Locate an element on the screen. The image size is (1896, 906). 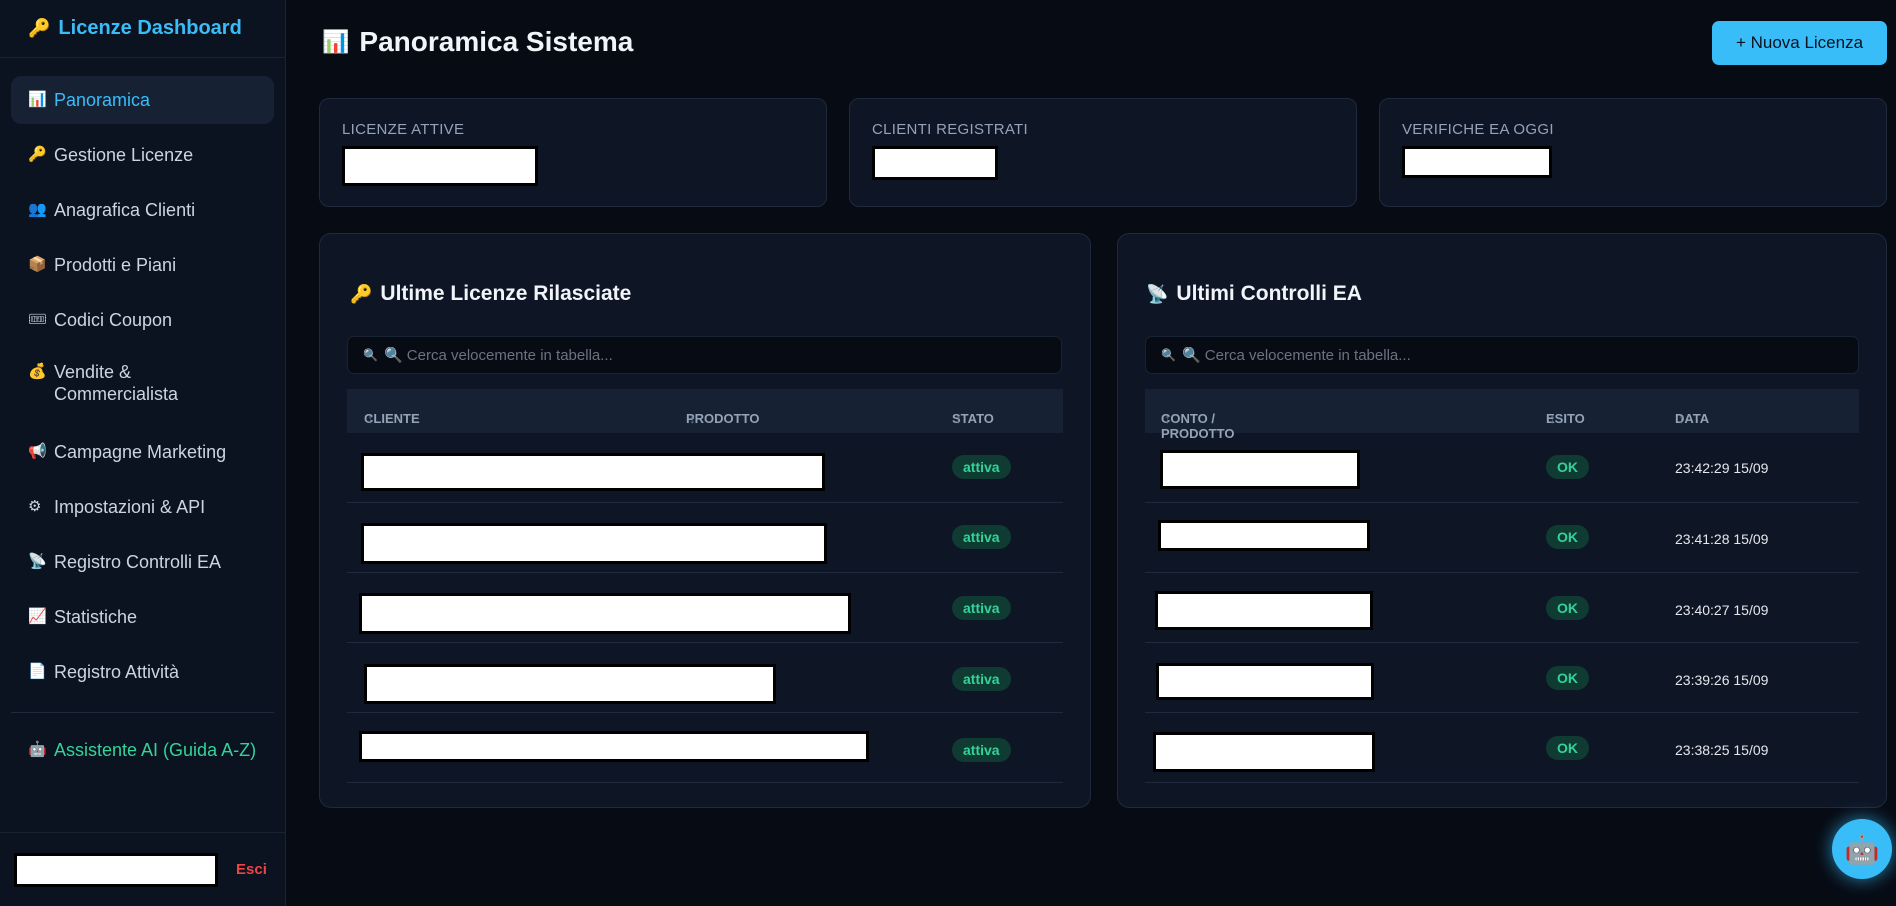
sidebar-item-label: Codici Coupon is located at coordinates (113, 320).